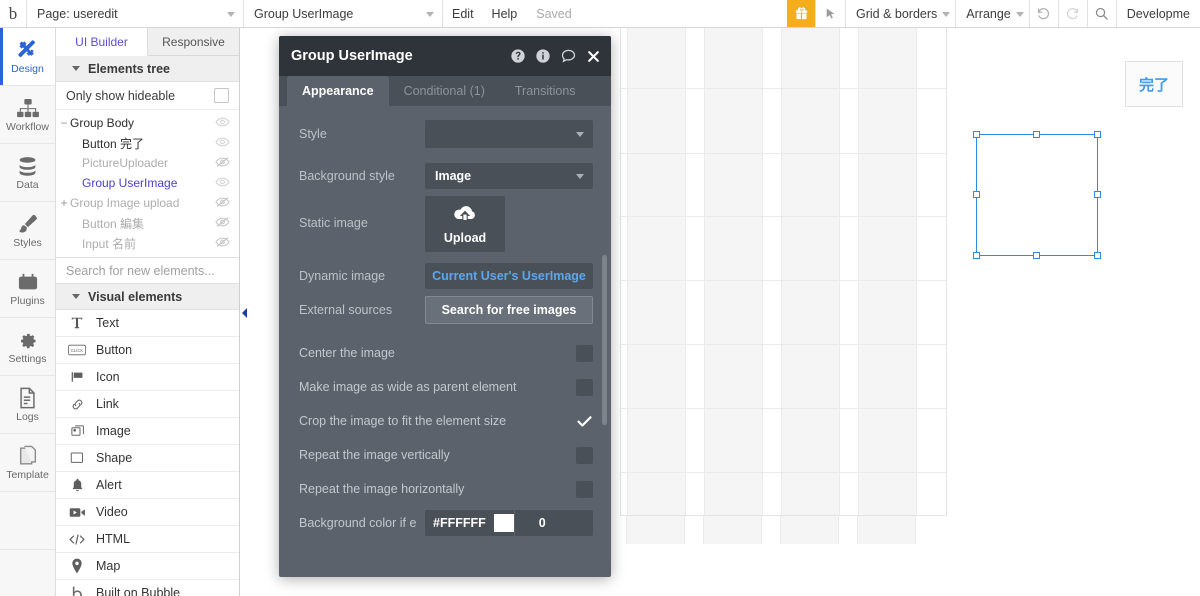  What do you see at coordinates (445, 489) in the screenshot?
I see `image-option-row: Repeat the image horizontally` at bounding box center [445, 489].